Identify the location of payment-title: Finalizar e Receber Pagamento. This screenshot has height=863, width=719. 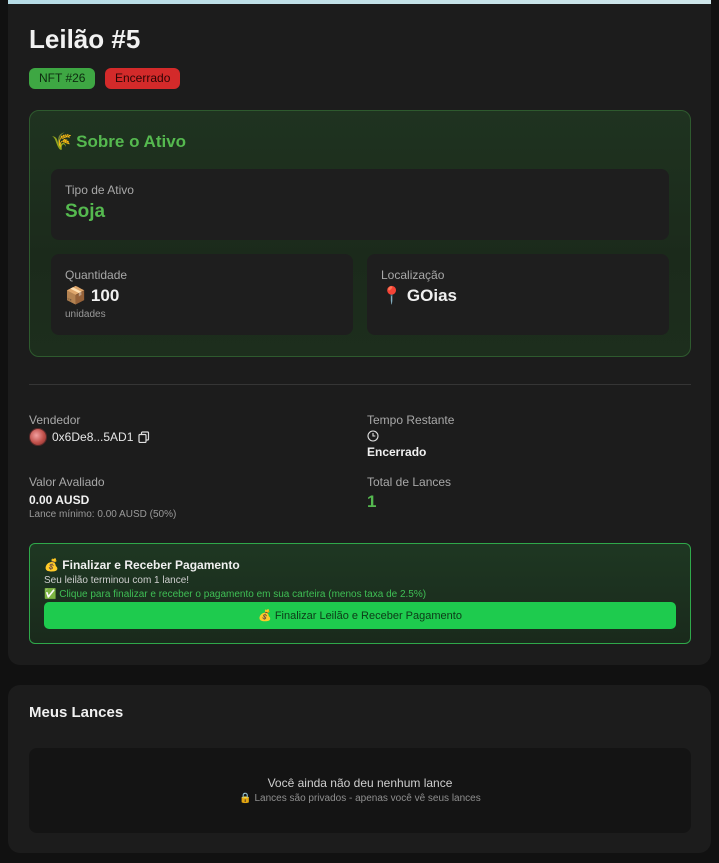
(151, 565).